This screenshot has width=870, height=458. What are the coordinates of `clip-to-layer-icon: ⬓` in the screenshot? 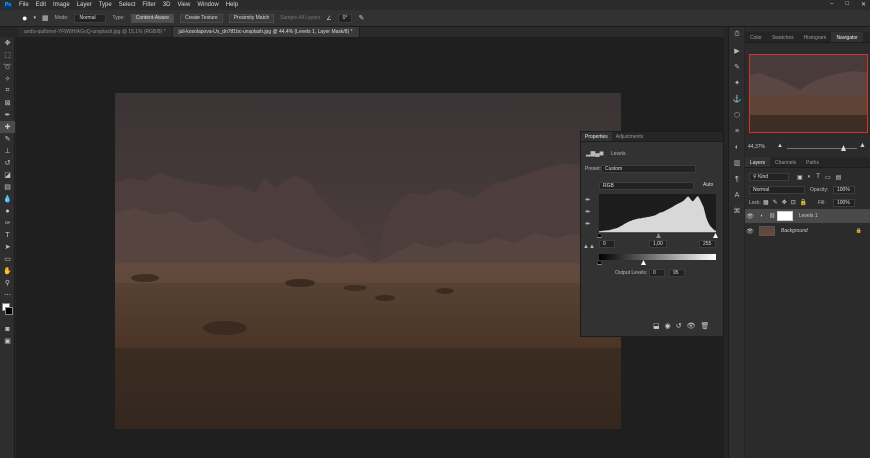 It's located at (656, 326).